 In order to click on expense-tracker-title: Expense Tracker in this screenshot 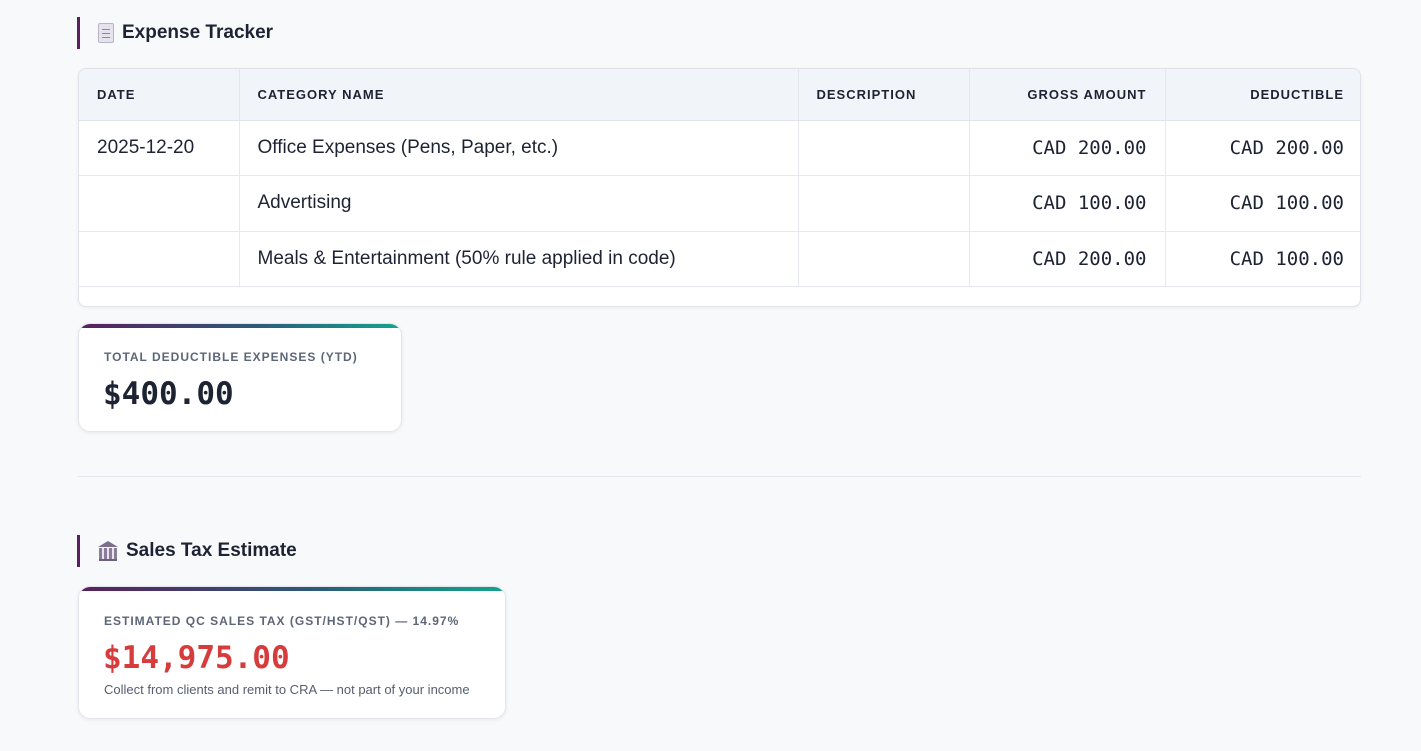, I will do `click(198, 32)`.